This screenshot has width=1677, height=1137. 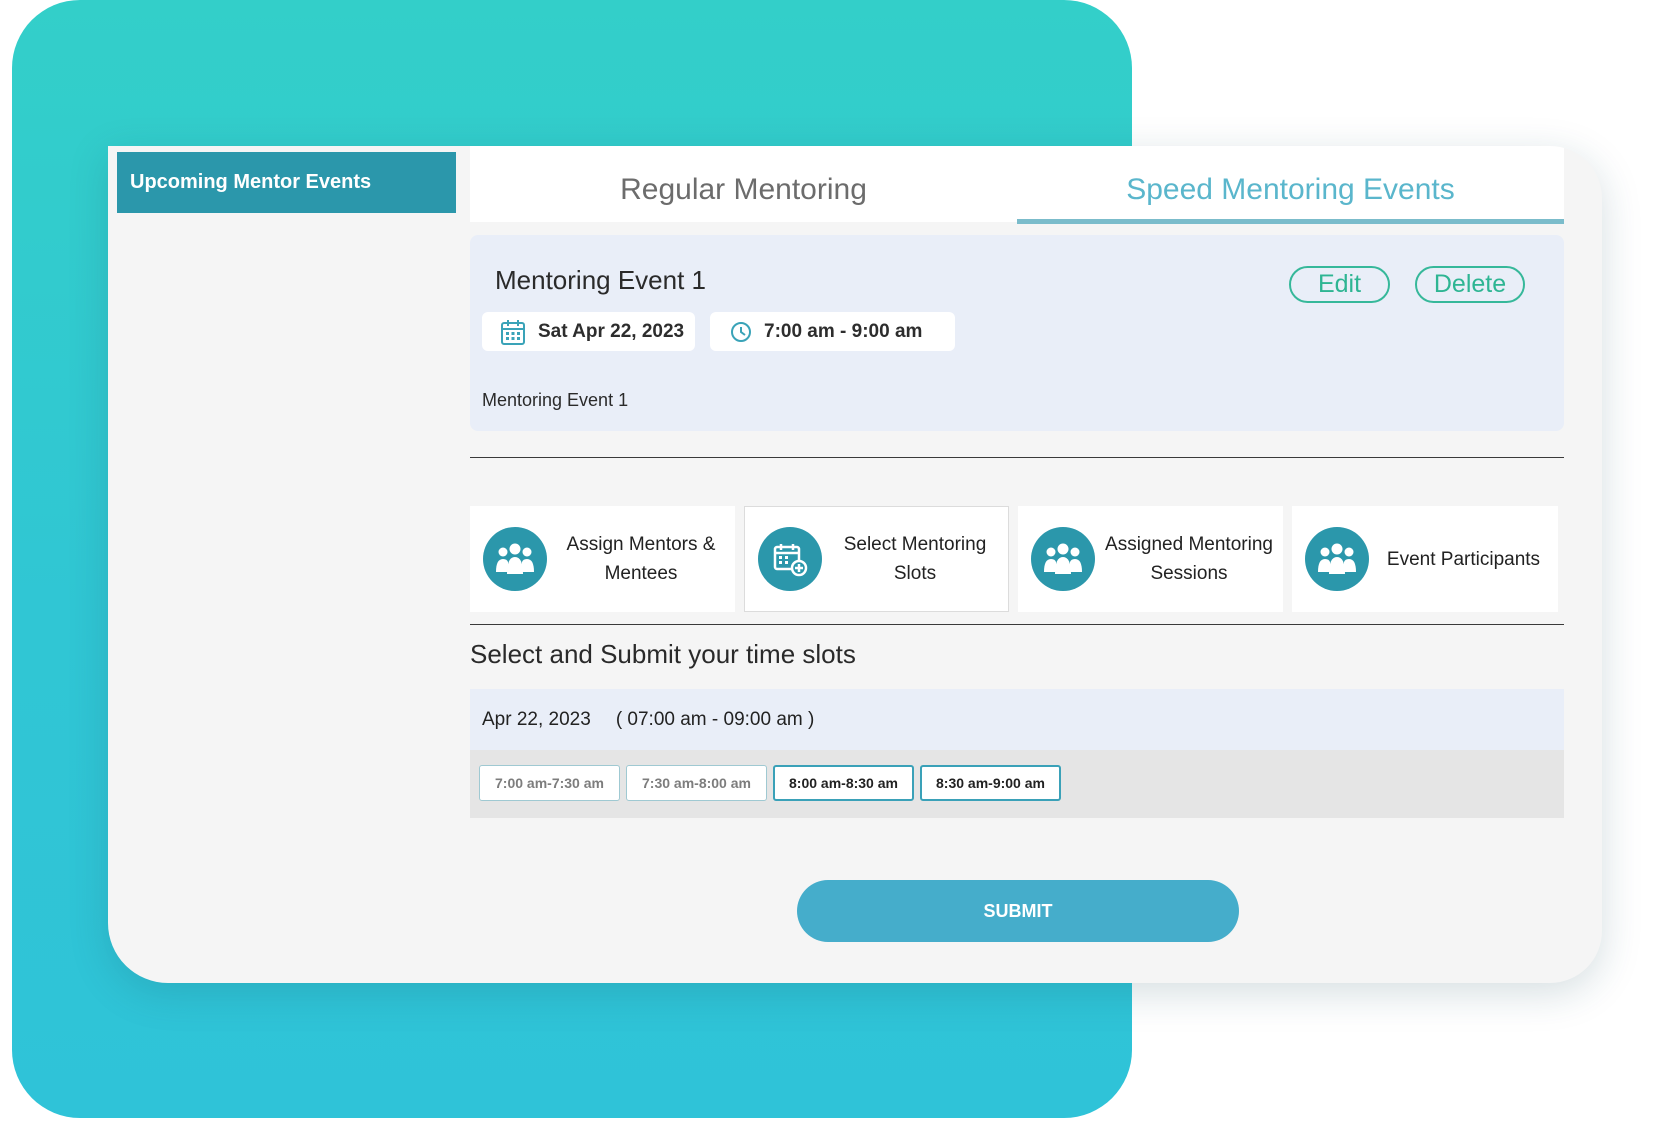 I want to click on action-label: Event Participants, so click(x=1463, y=559).